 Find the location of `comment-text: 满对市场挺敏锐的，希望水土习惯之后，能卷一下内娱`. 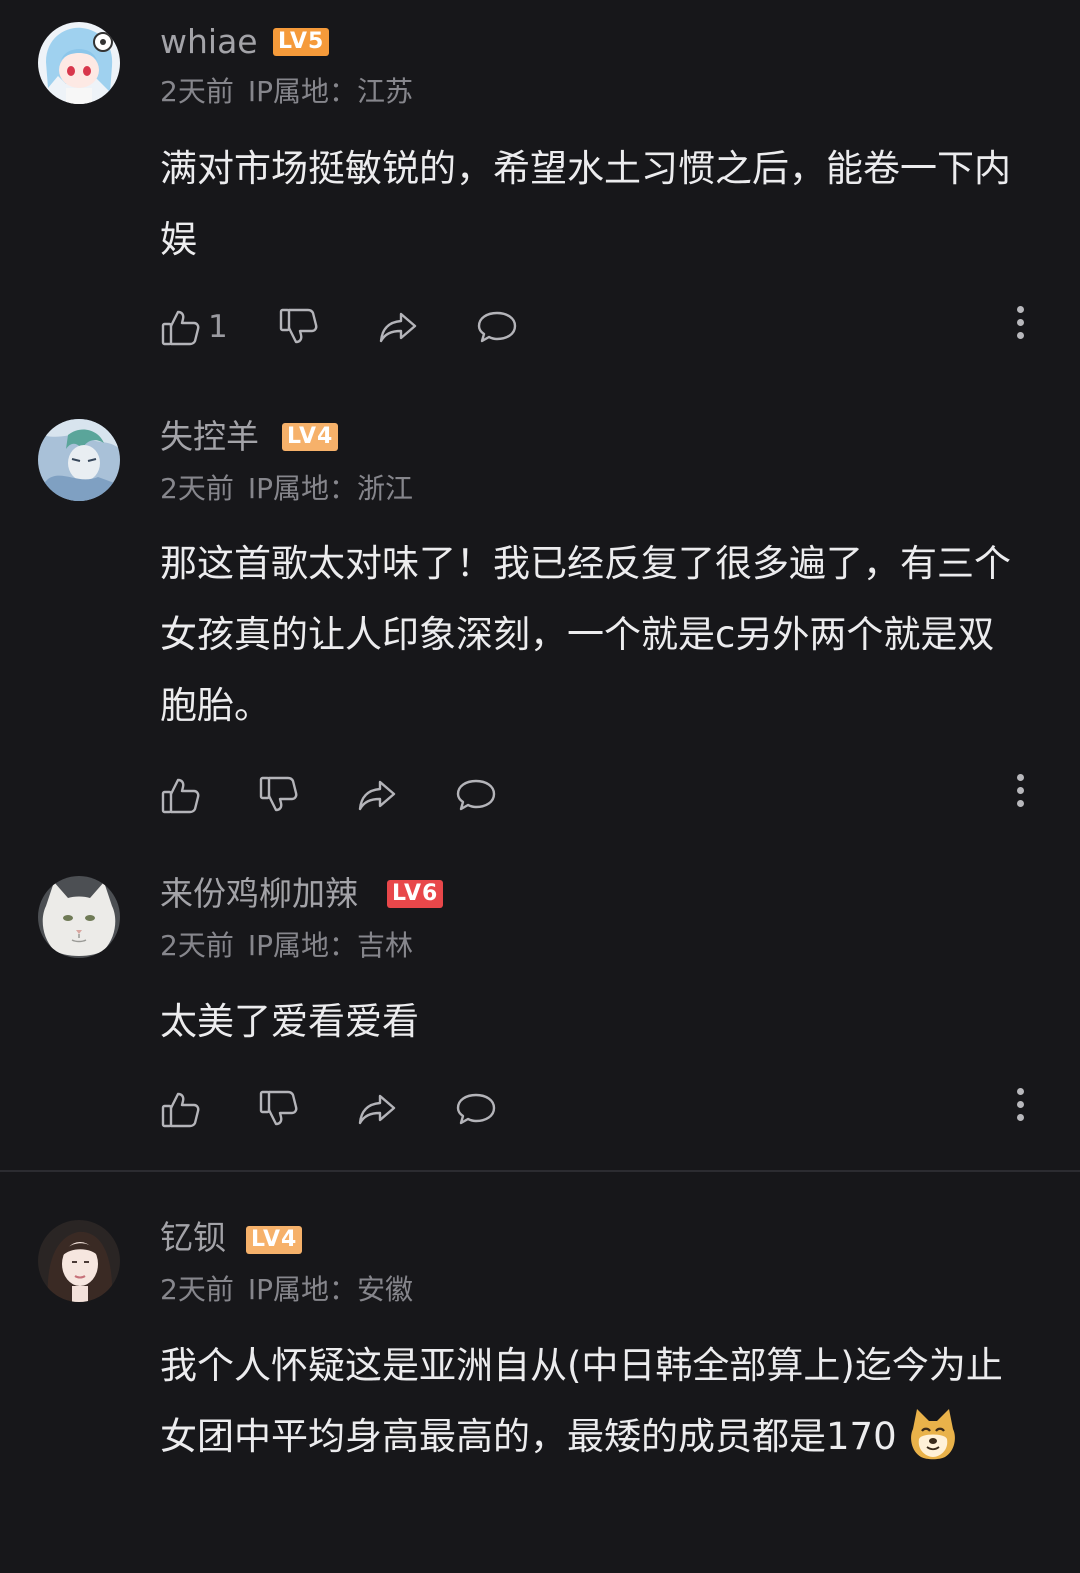

comment-text: 满对市场挺敏锐的，希望水土习惯之后，能卷一下内娱 is located at coordinates (585, 204).